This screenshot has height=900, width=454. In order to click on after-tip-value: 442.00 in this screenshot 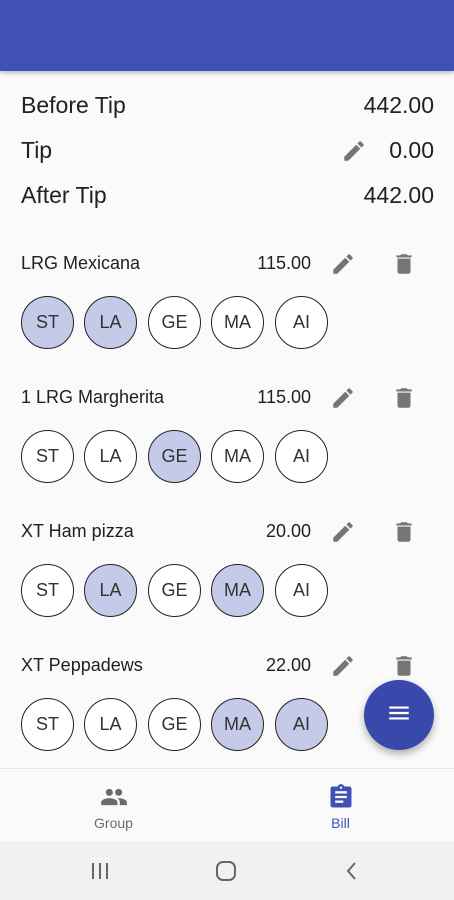, I will do `click(398, 195)`.